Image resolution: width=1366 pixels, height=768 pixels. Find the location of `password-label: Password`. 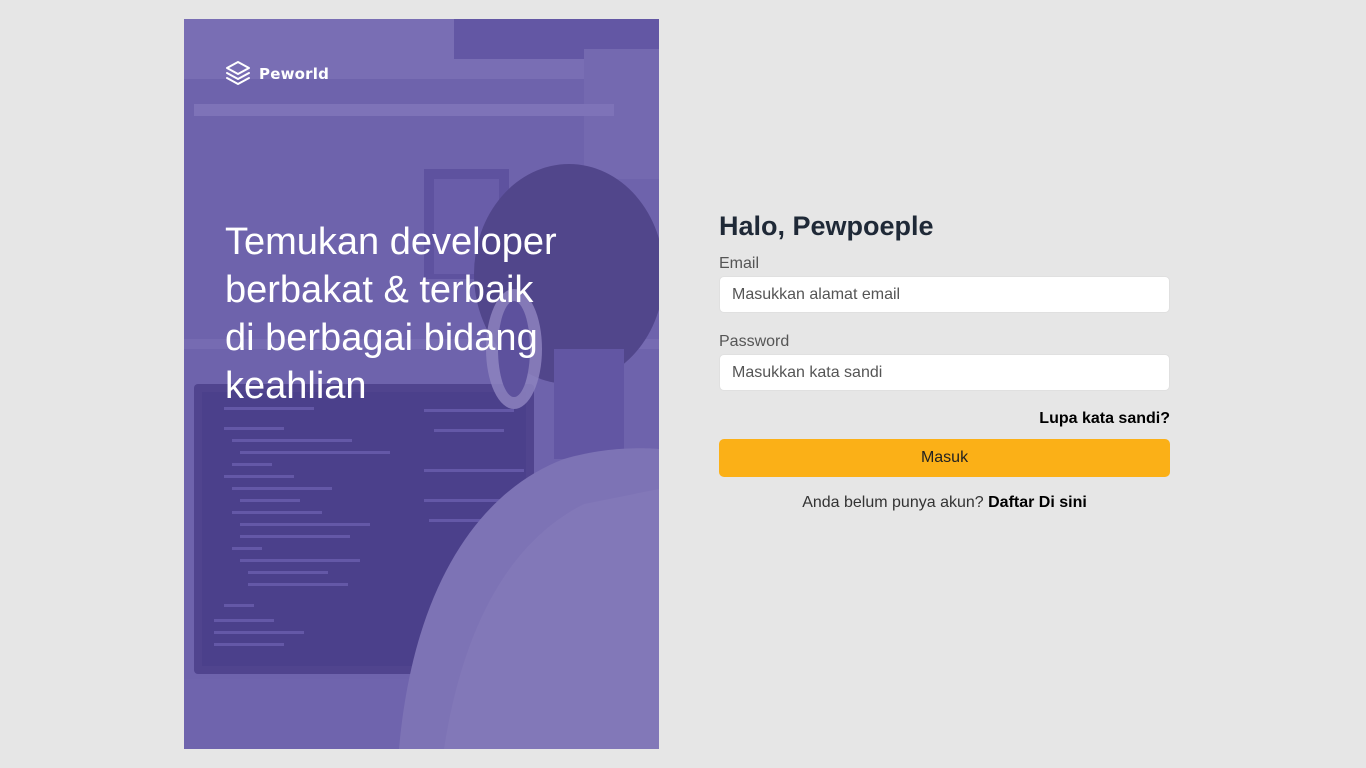

password-label: Password is located at coordinates (754, 341).